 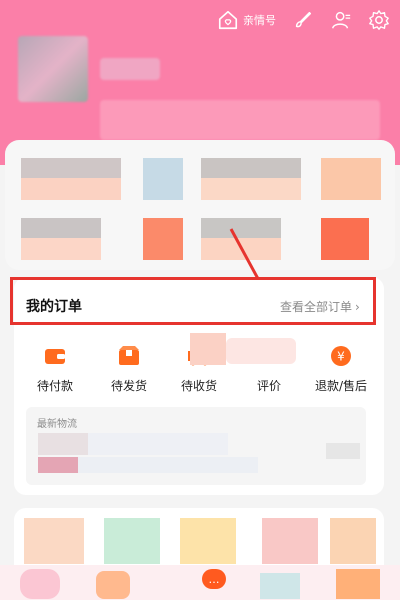 I want to click on status-pending-payment: 待付款, so click(x=55, y=368).